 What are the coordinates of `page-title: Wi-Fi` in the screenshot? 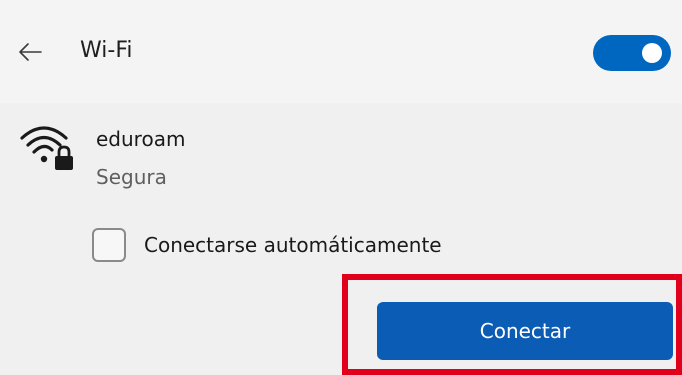 It's located at (106, 50).